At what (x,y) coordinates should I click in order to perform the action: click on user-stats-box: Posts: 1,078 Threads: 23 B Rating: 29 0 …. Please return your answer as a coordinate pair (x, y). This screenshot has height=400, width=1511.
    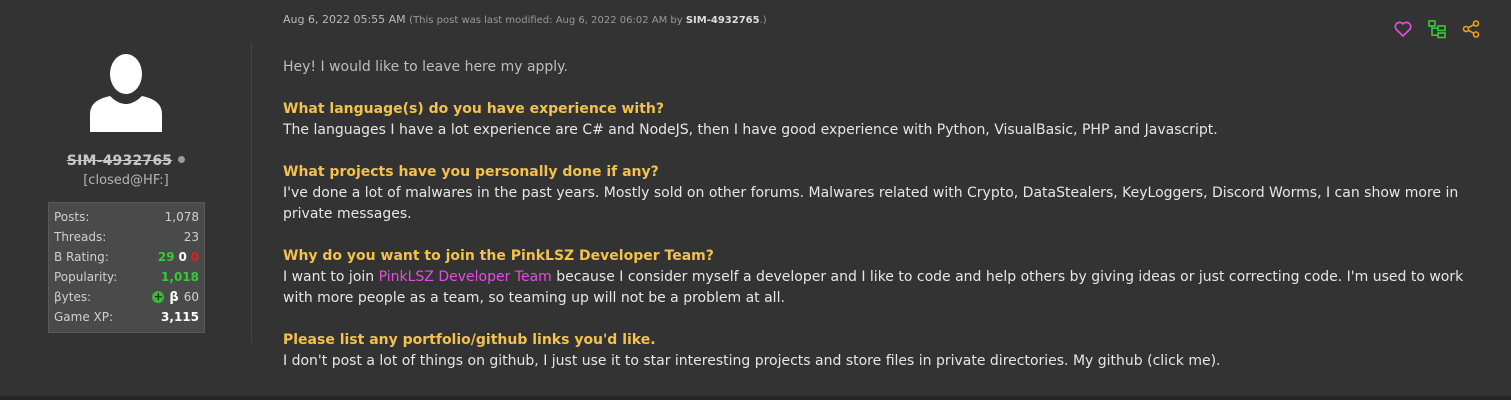
    Looking at the image, I should click on (126, 267).